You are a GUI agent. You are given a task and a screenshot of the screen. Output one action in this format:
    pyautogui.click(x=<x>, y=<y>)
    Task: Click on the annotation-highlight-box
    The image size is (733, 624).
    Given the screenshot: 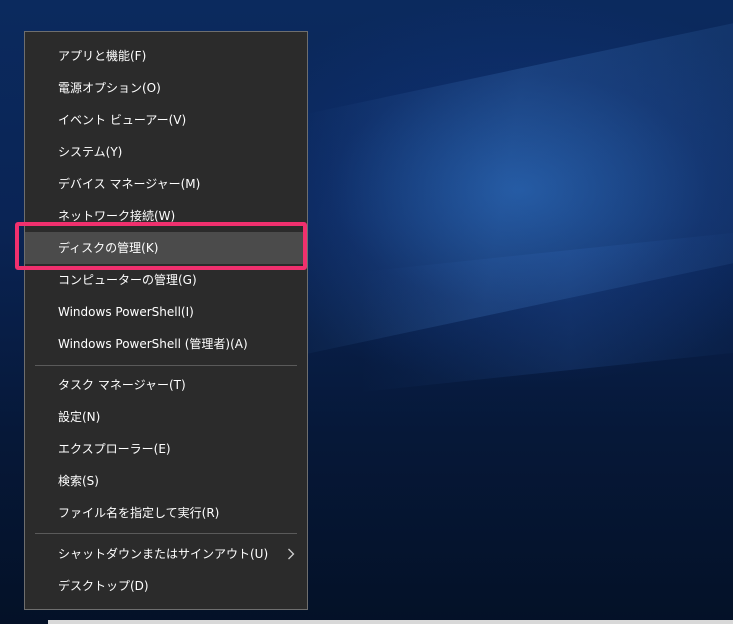 What is the action you would take?
    pyautogui.click(x=161, y=246)
    